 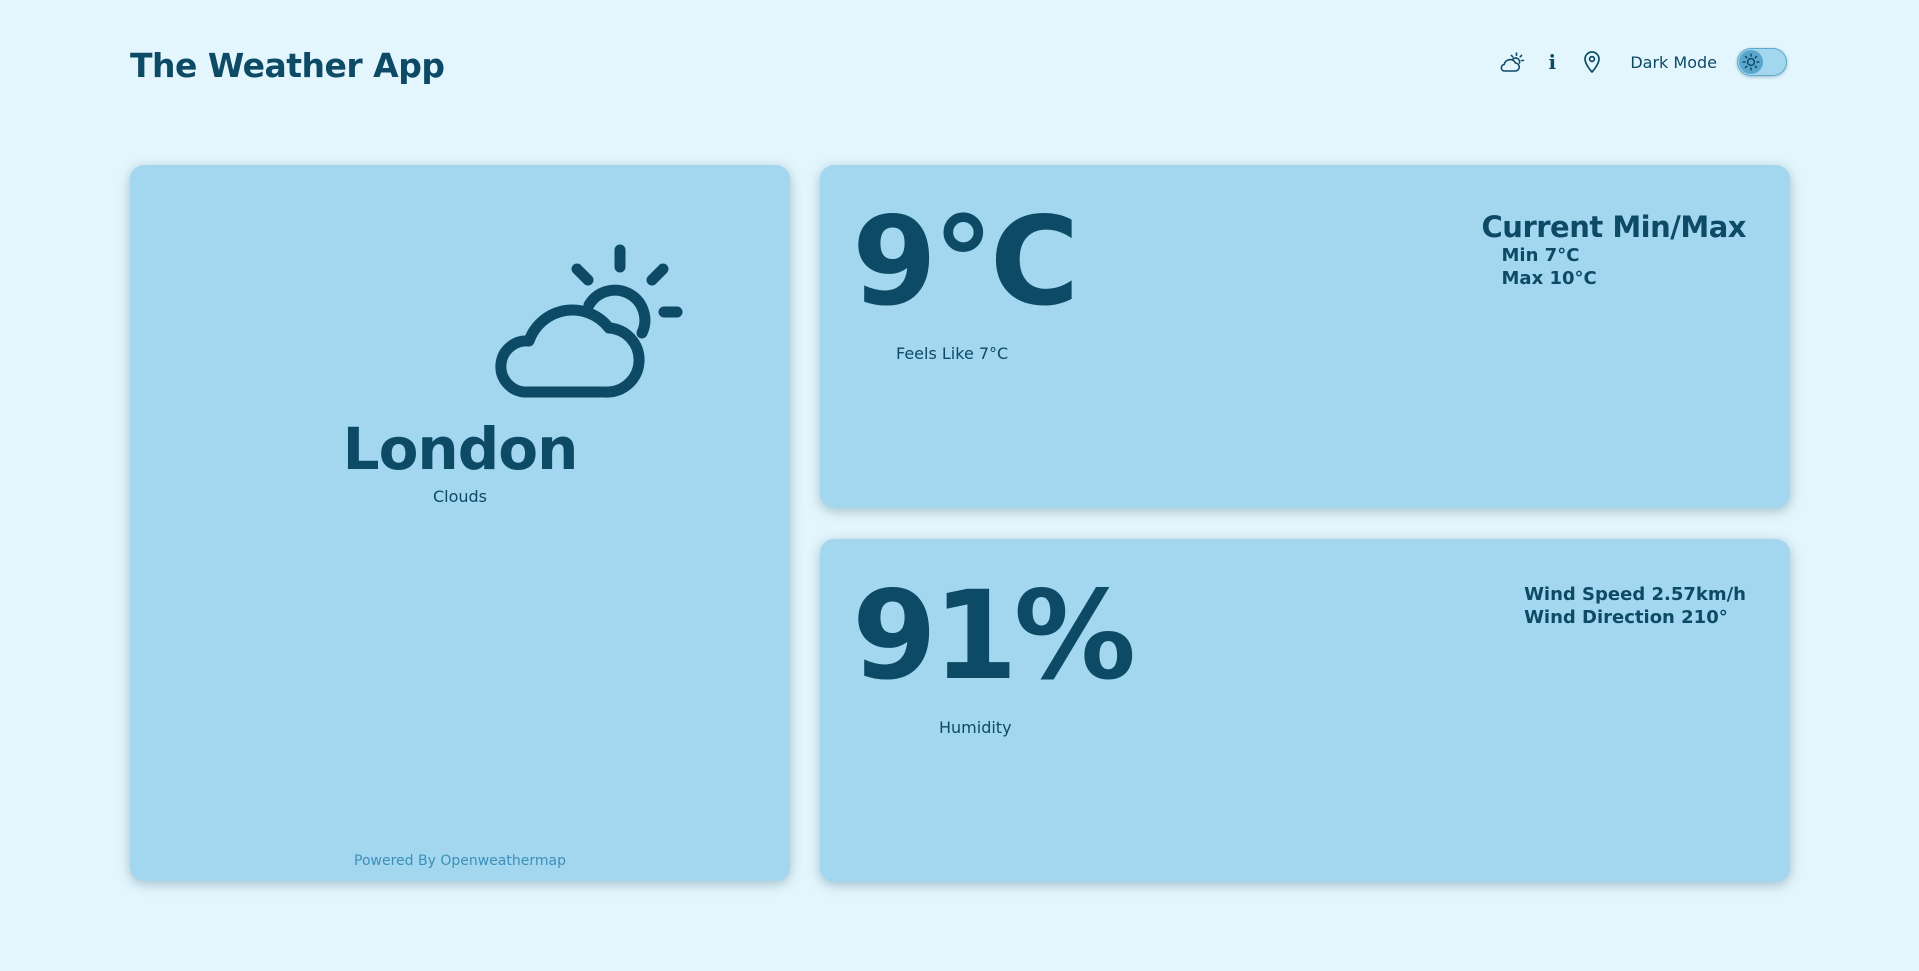 I want to click on weather-nav-button, so click(x=1512, y=62).